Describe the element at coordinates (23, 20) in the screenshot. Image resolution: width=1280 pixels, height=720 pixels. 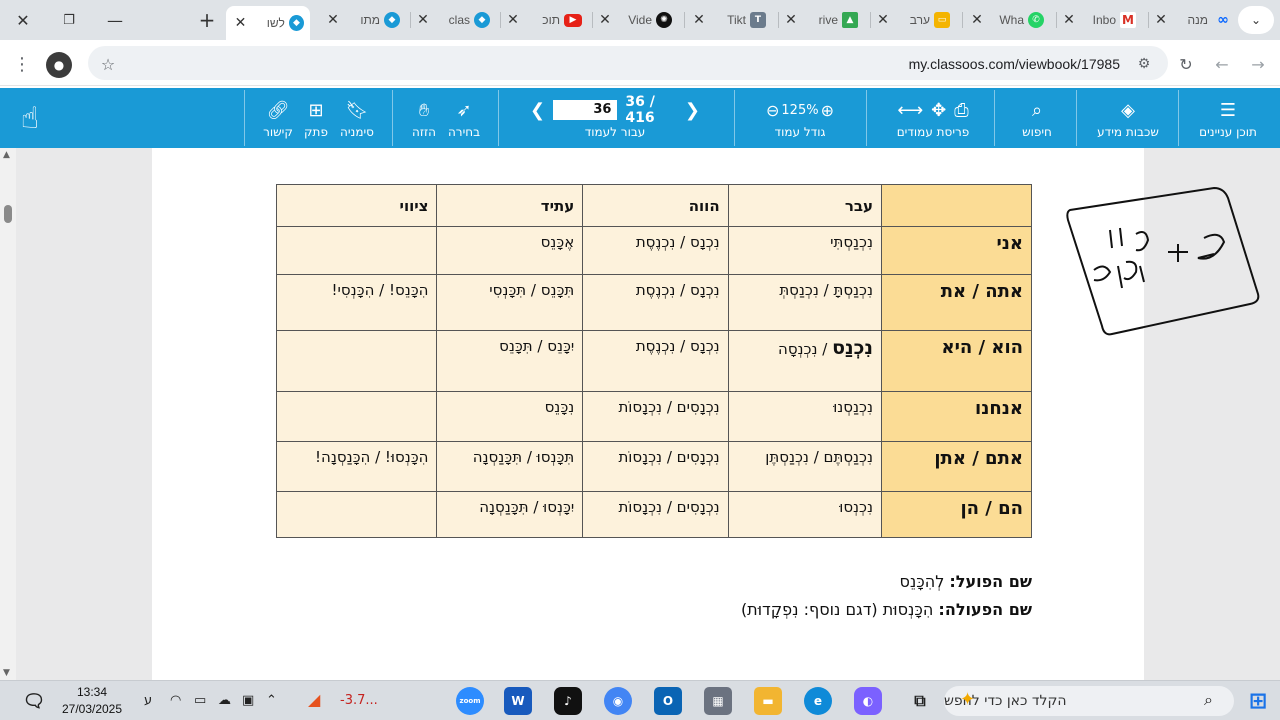
I see `close-window-button: ✕` at that location.